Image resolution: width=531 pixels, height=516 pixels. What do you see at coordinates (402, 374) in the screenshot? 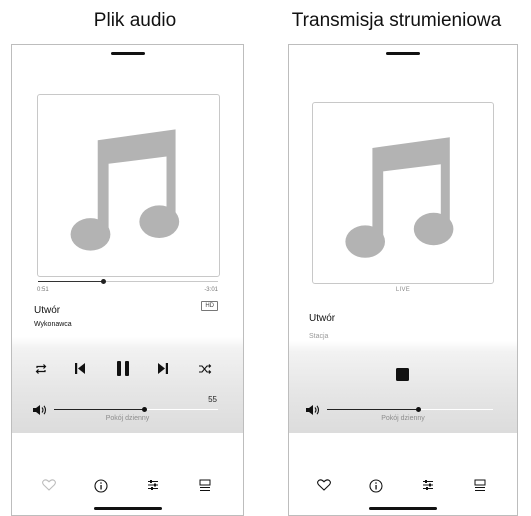
I see `stop-icon` at bounding box center [402, 374].